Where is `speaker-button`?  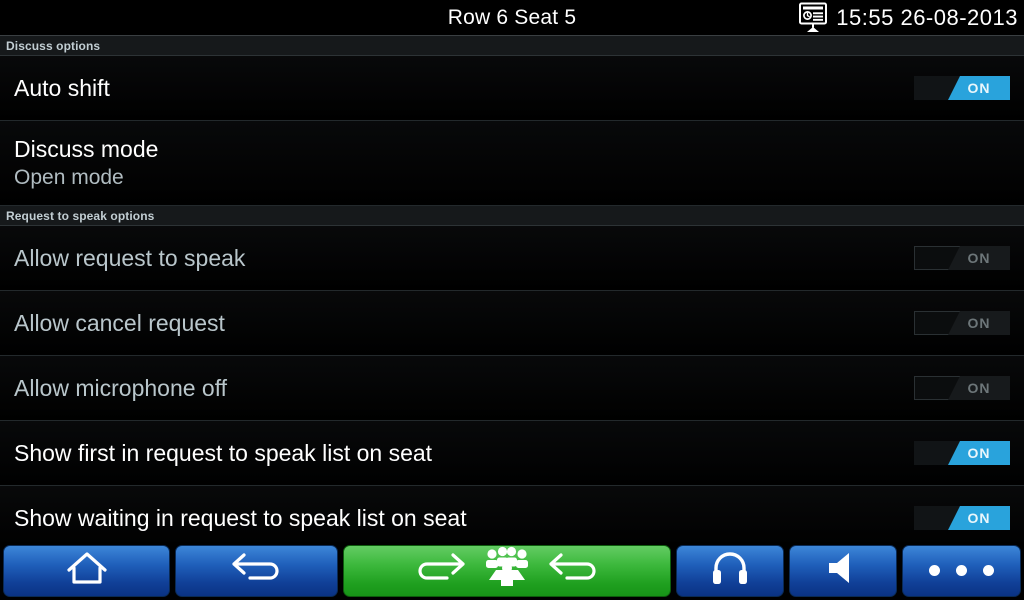 speaker-button is located at coordinates (843, 570).